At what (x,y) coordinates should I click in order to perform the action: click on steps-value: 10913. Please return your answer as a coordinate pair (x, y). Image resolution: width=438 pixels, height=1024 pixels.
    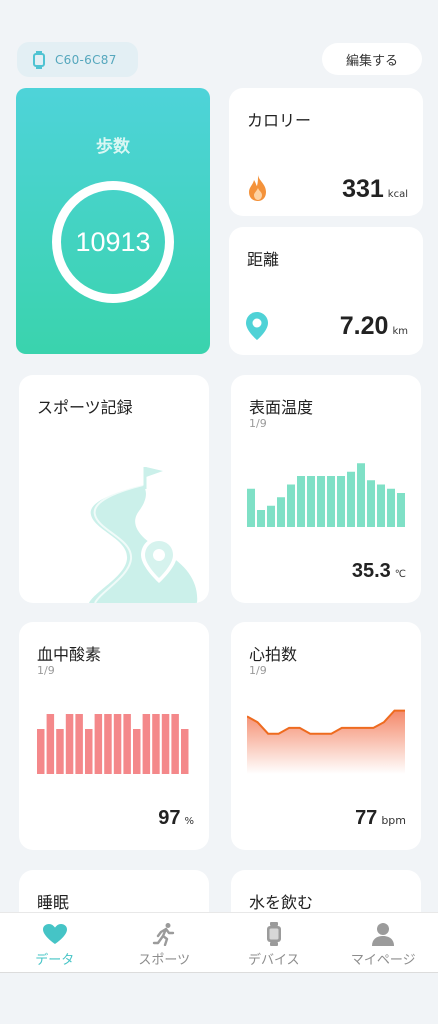
    Looking at the image, I should click on (113, 241).